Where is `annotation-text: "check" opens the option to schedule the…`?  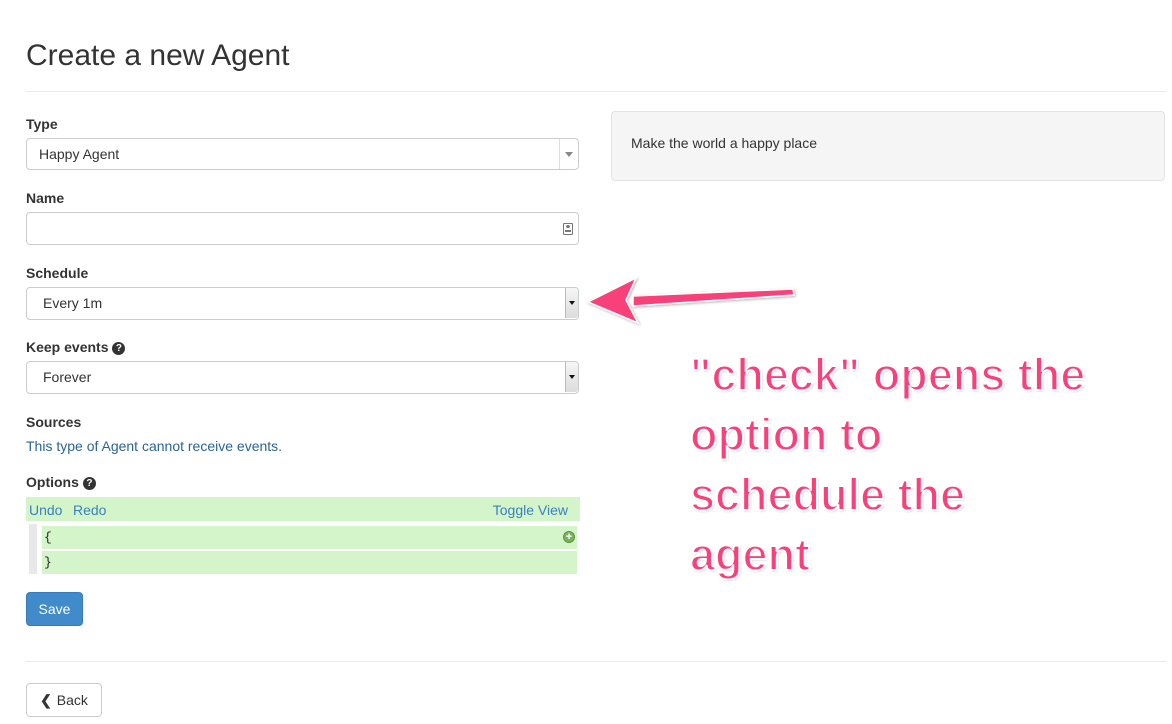
annotation-text: "check" opens the option to schedule the… is located at coordinates (924, 465).